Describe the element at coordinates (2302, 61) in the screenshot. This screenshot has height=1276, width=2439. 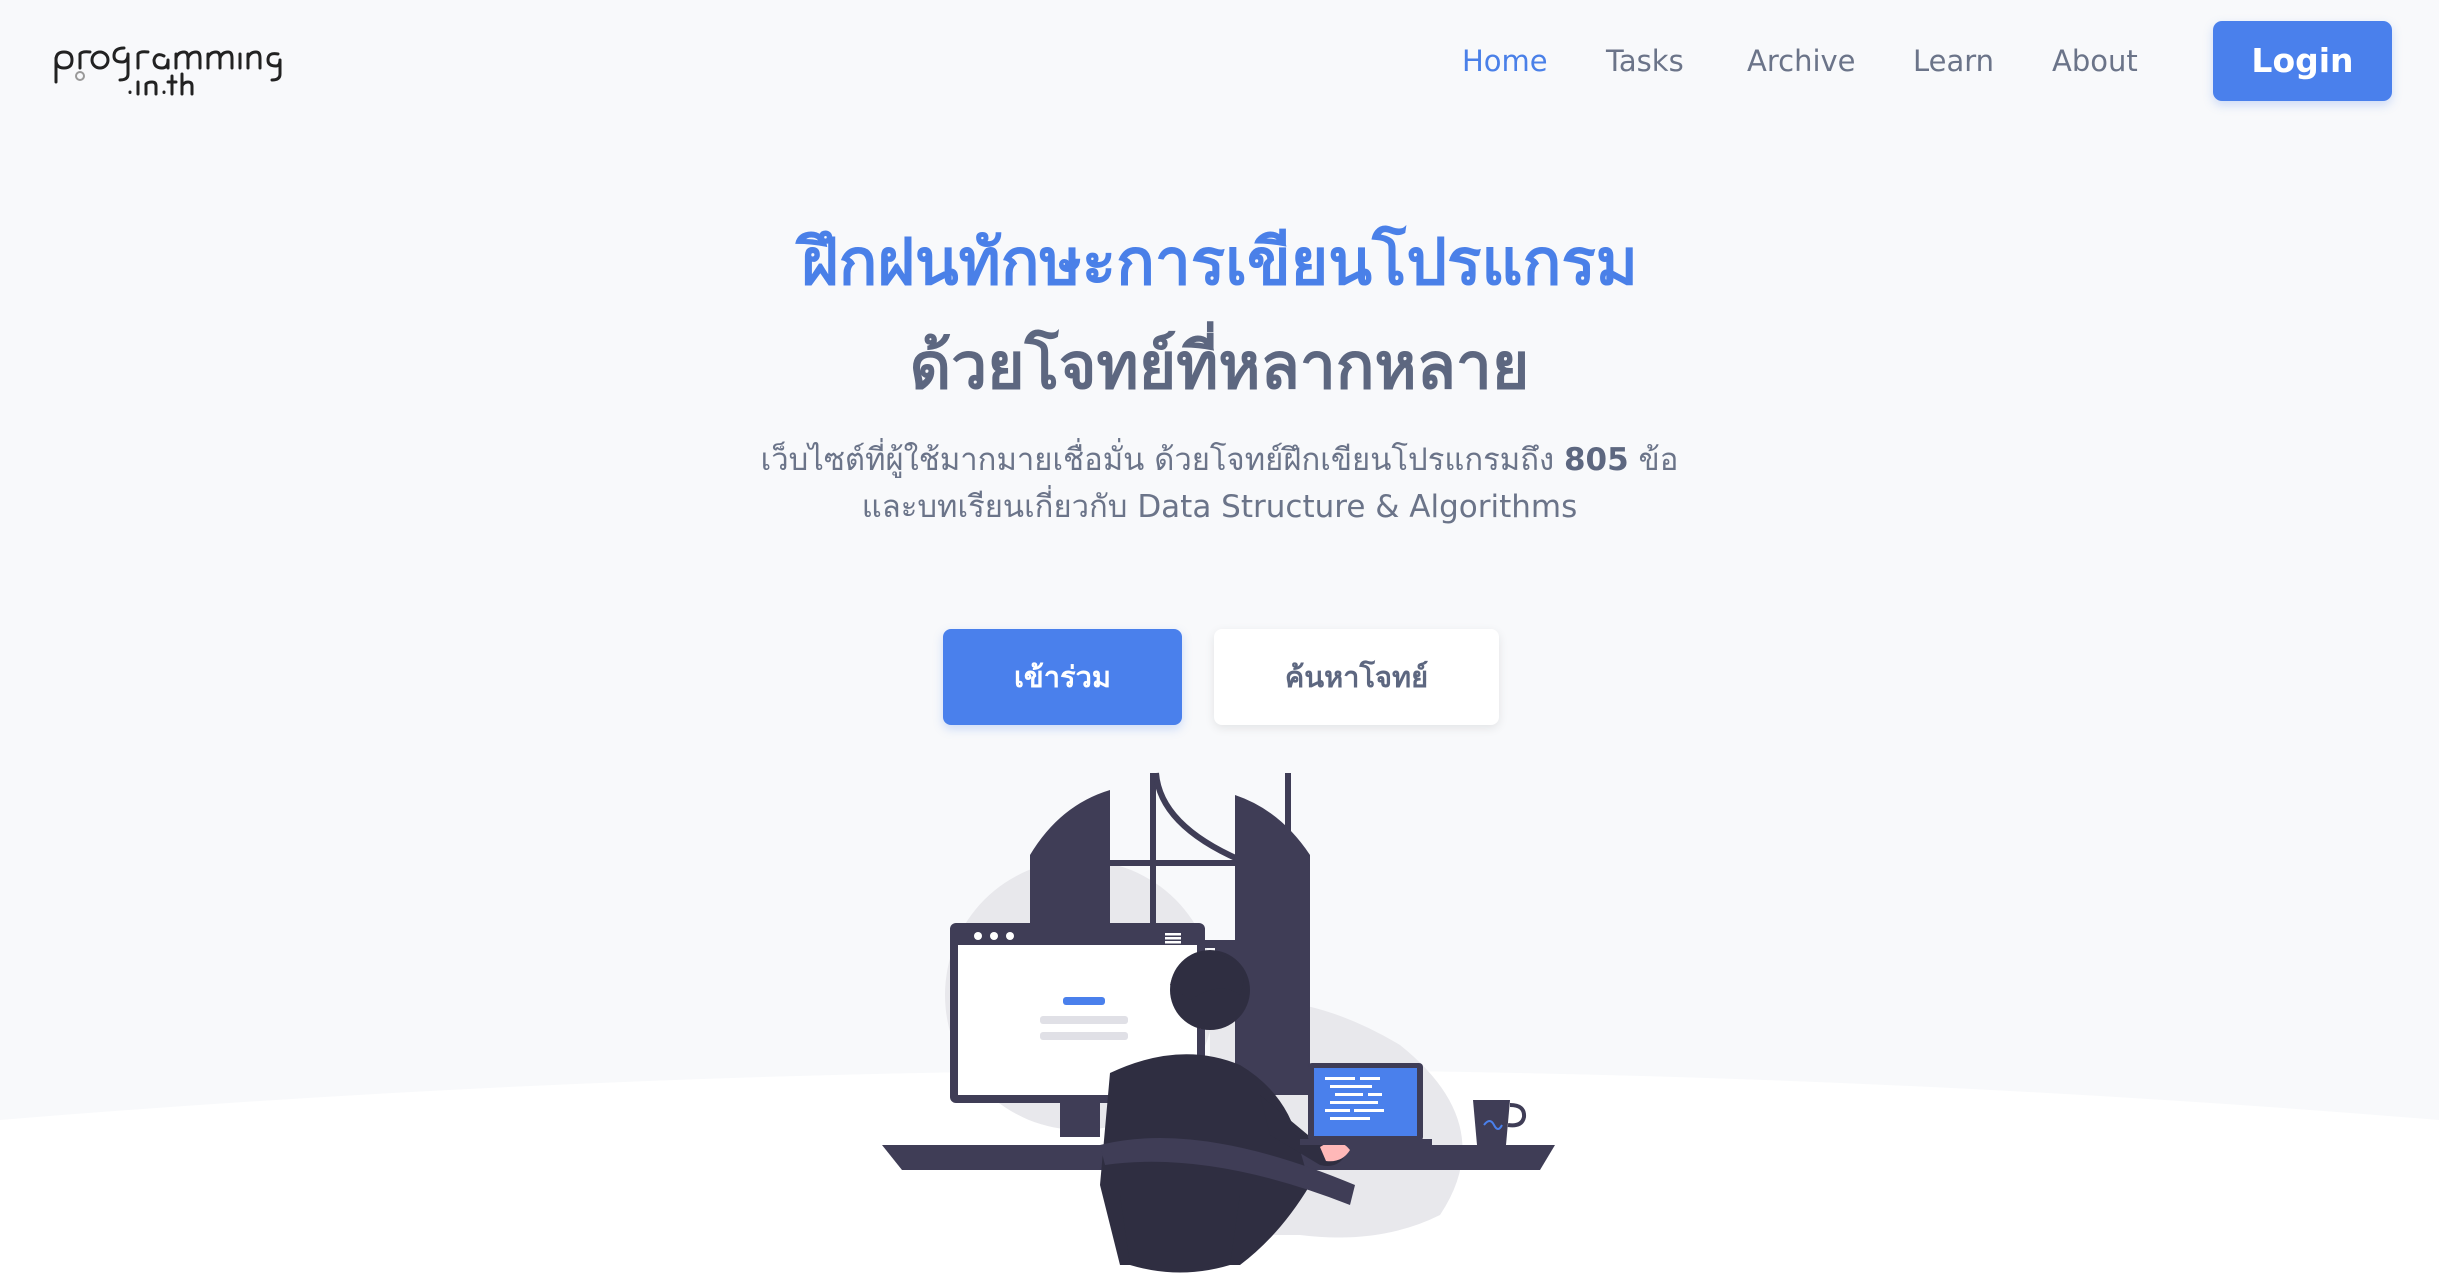
I see `login-button: Login` at that location.